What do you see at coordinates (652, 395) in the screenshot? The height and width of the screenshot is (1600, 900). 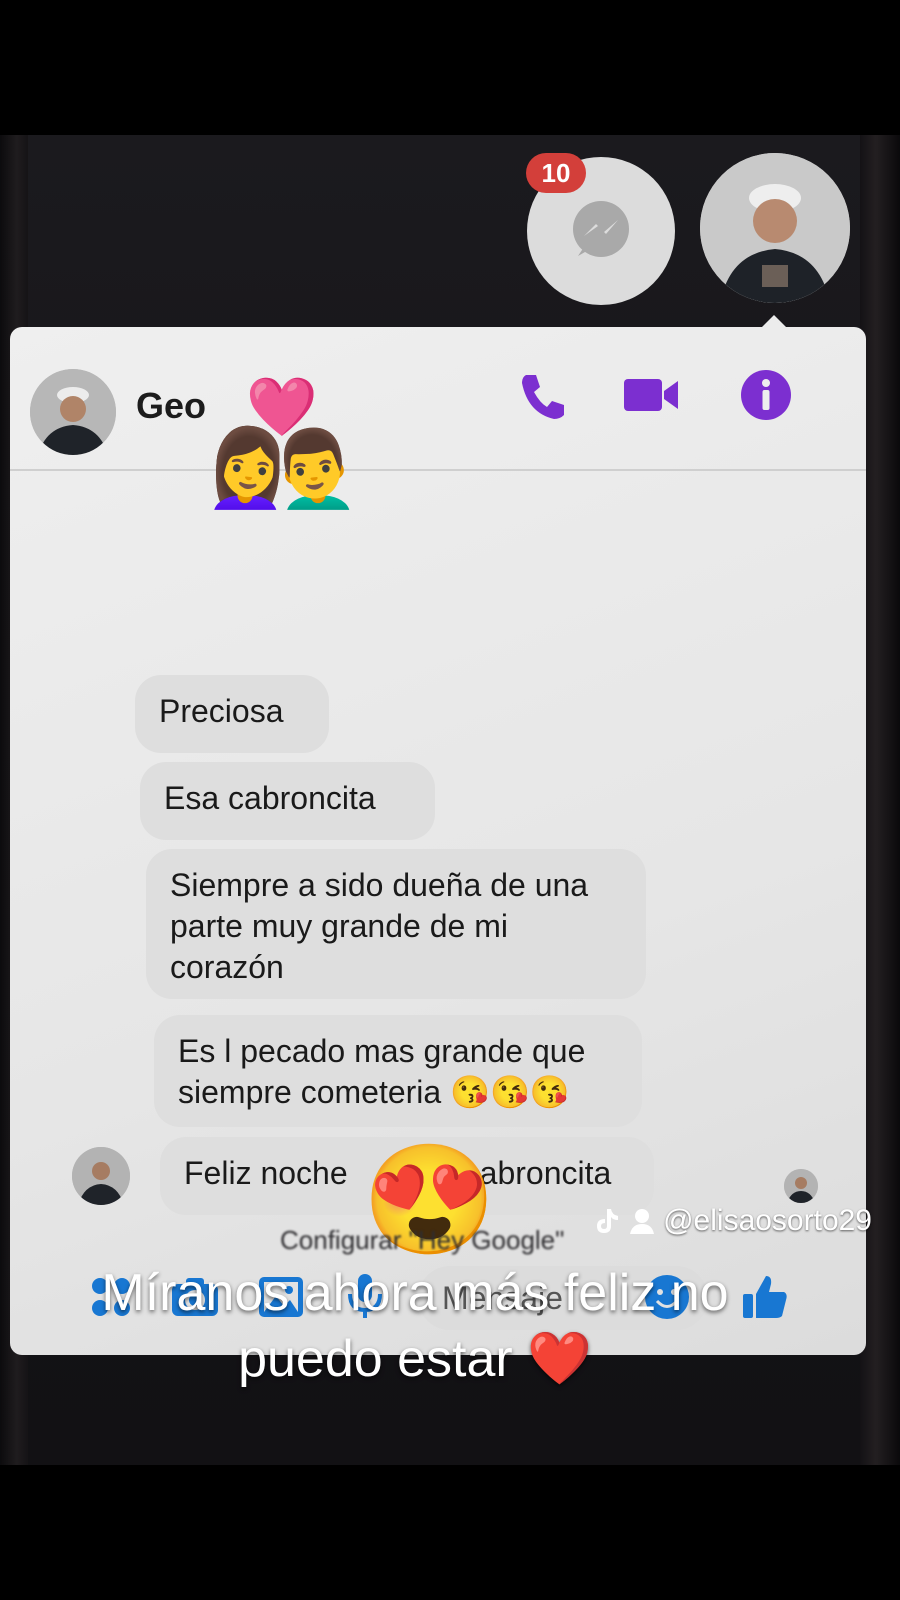 I see `video-icon` at bounding box center [652, 395].